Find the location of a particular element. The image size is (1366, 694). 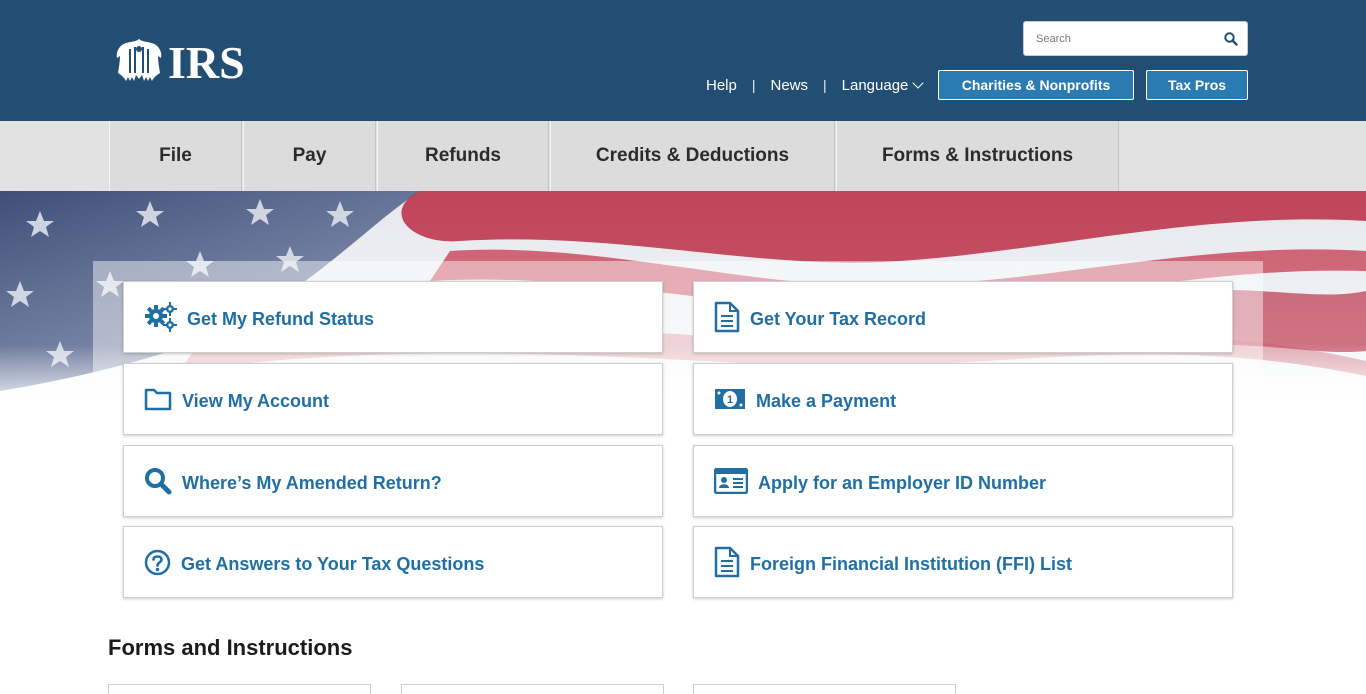

question-circle-icon is located at coordinates (157, 562).